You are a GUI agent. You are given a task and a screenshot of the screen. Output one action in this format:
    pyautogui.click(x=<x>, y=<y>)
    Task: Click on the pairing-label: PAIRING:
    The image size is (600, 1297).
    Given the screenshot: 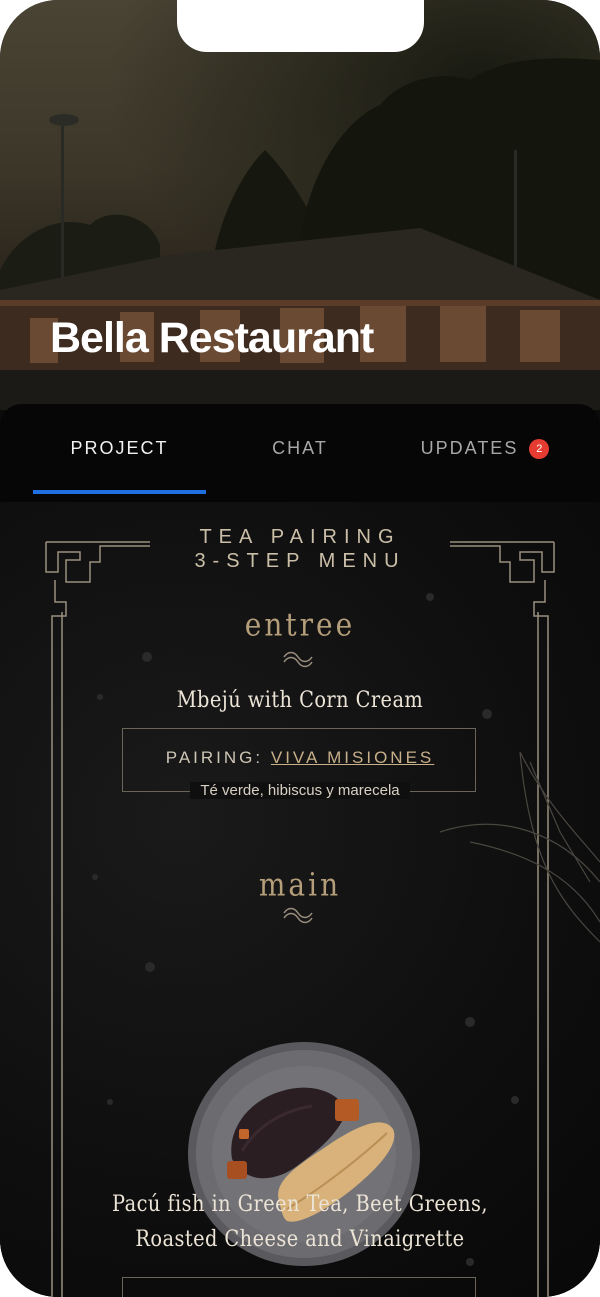 What is the action you would take?
    pyautogui.click(x=214, y=757)
    